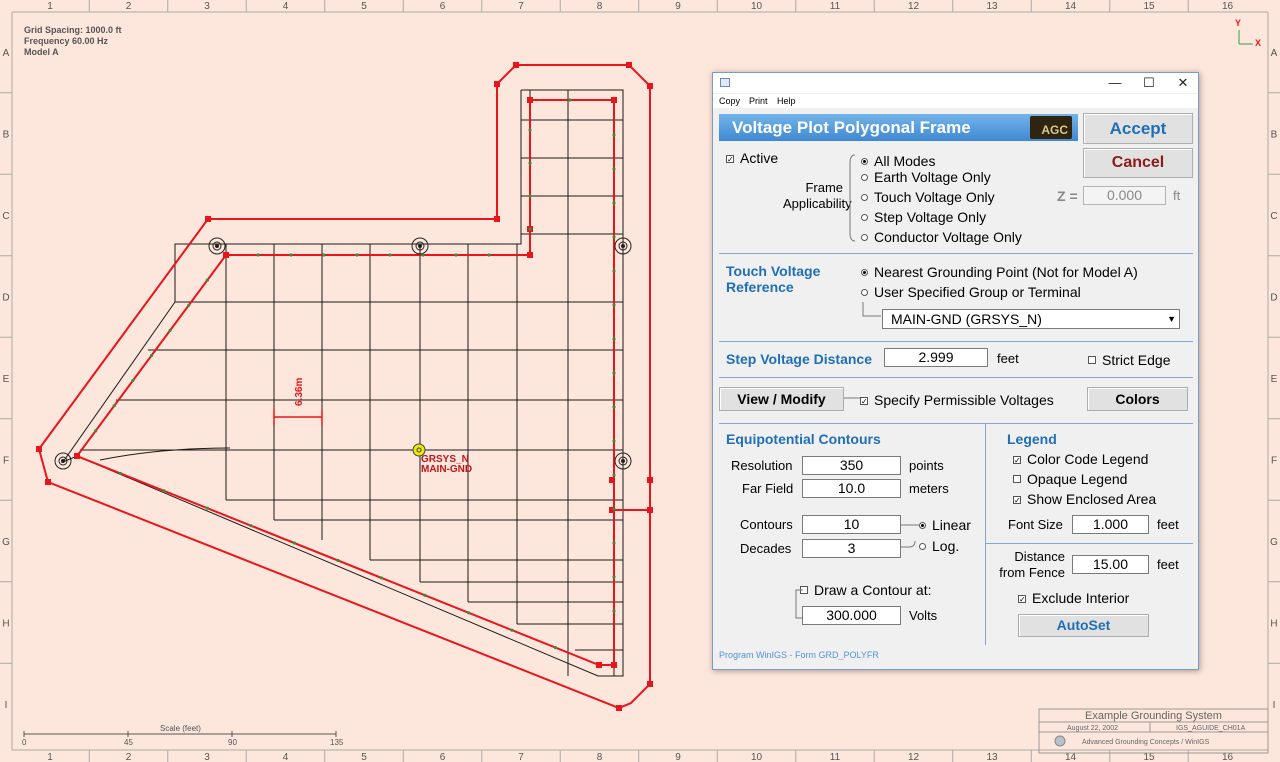  What do you see at coordinates (1067, 196) in the screenshot?
I see `z-label: Z =` at bounding box center [1067, 196].